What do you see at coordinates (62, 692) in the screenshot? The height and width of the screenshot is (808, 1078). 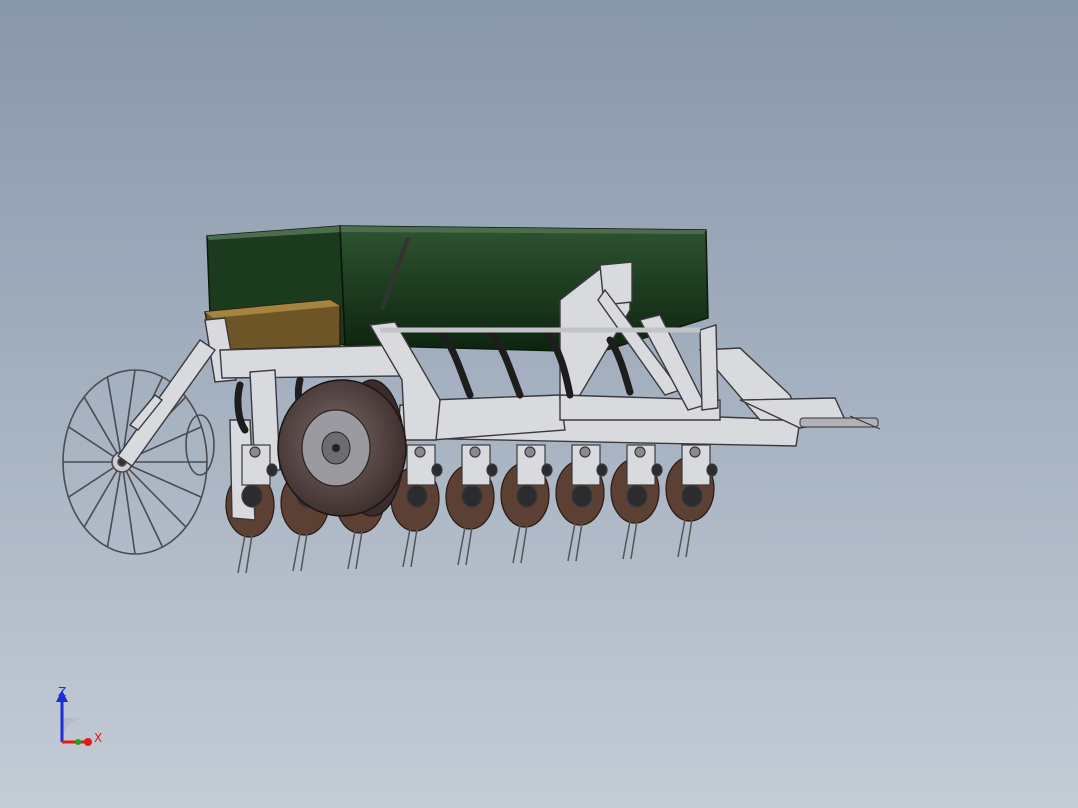 I see `z-axis-label: Z` at bounding box center [62, 692].